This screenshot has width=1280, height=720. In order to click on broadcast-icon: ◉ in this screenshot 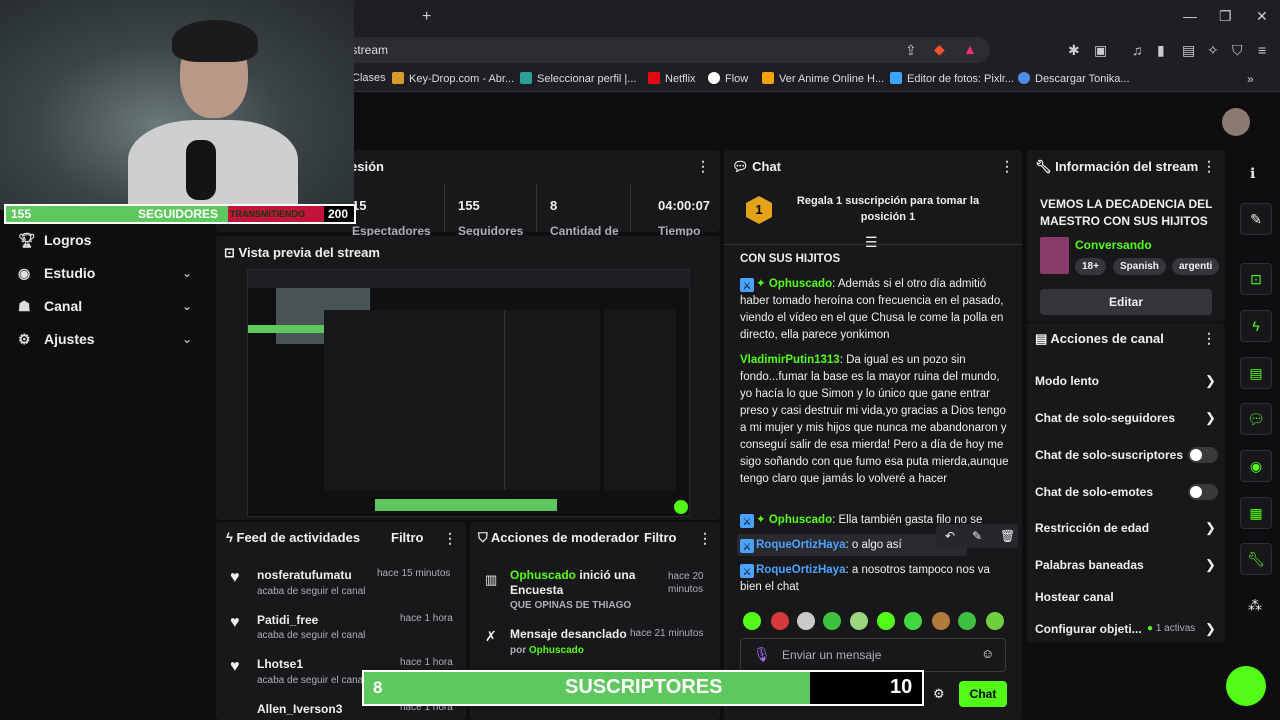, I will do `click(1256, 466)`.